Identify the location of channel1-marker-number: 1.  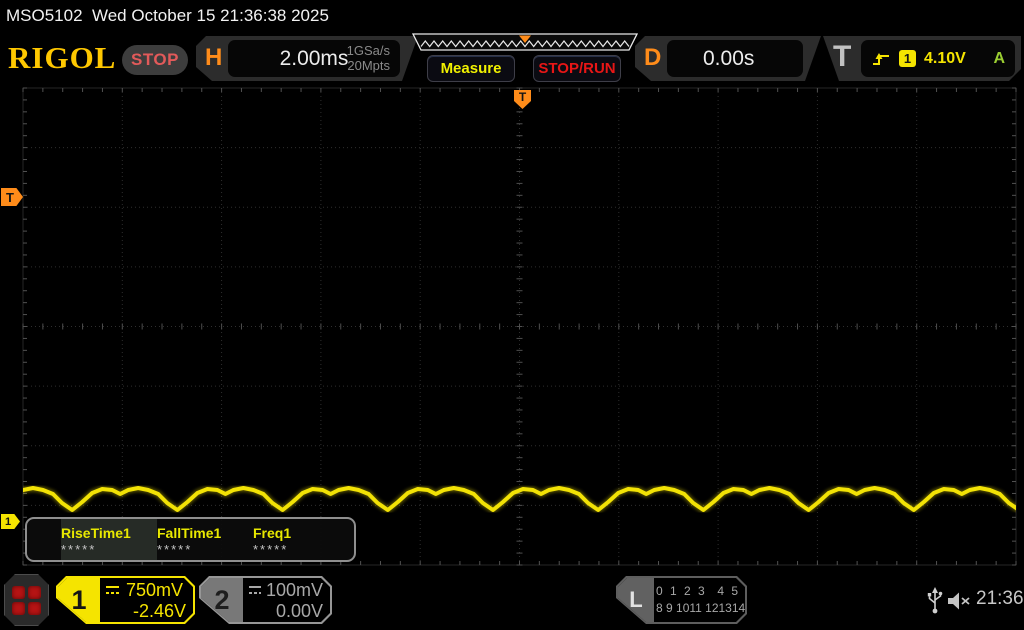
(8, 521).